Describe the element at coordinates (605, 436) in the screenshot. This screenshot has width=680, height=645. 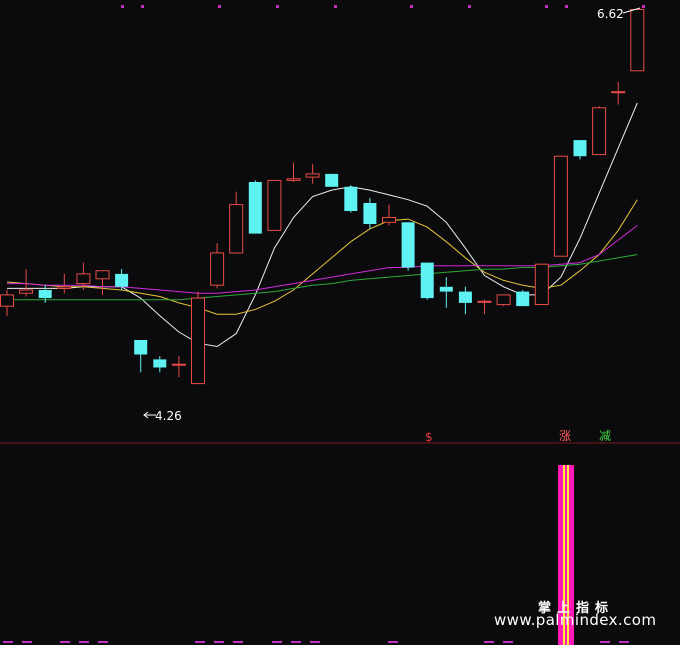
I see `signal-jian-label: 减` at that location.